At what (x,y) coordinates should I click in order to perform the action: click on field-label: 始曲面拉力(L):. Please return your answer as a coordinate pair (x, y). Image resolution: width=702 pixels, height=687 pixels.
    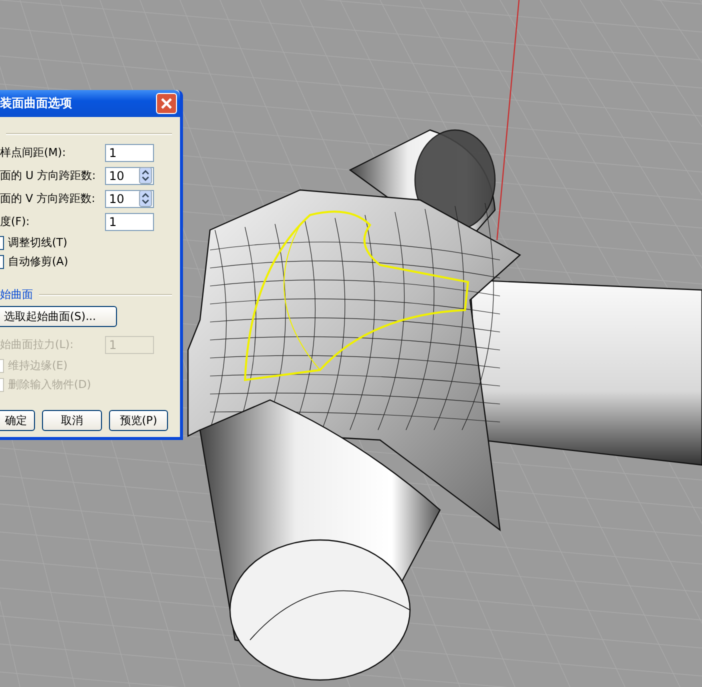
    Looking at the image, I should click on (37, 344).